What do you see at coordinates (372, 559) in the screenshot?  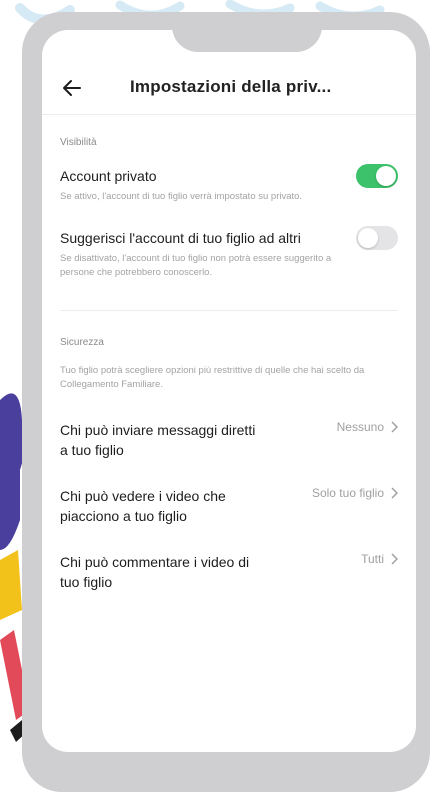 I see `comments-value: Tutti` at bounding box center [372, 559].